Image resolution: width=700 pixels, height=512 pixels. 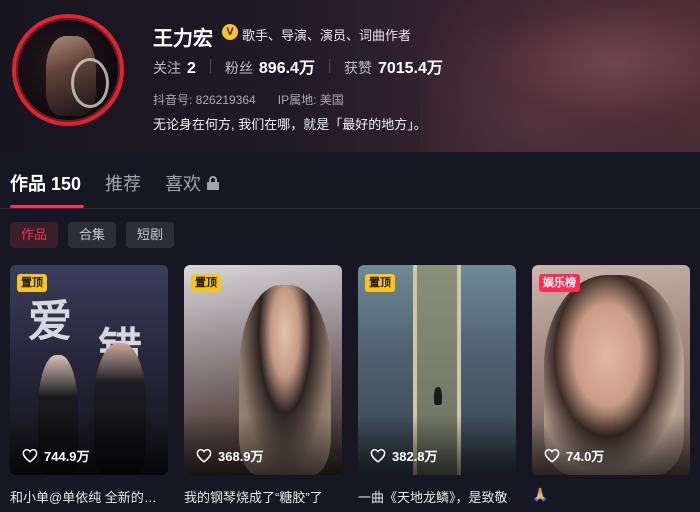 I want to click on likes-stat: 获赞 7015.4万, so click(x=393, y=66).